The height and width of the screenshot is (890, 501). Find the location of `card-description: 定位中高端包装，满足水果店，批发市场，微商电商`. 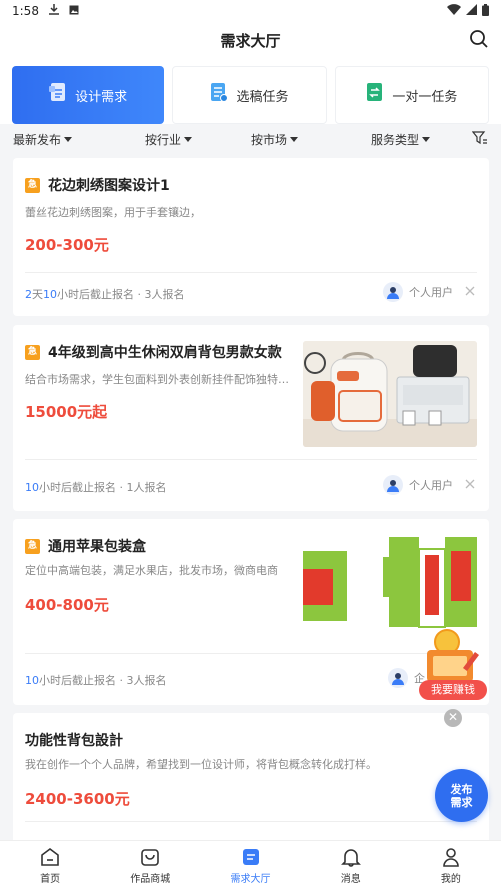

card-description: 定位中高端包装，满足水果店，批发市场，微商电商 is located at coordinates (151, 570).